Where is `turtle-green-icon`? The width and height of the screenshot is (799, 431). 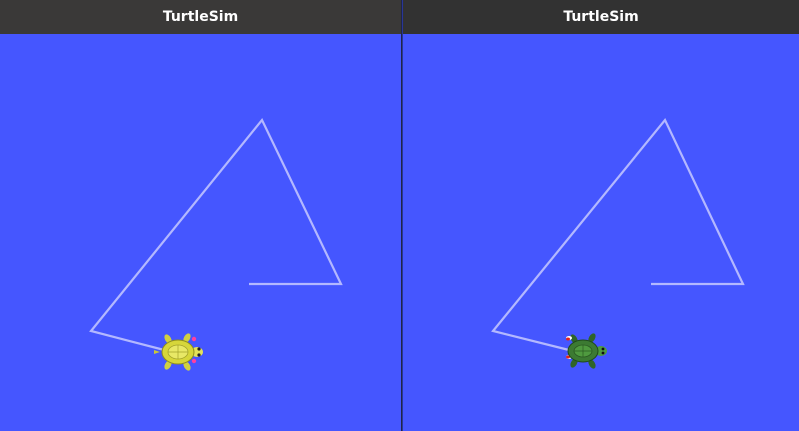
turtle-green-icon is located at coordinates (586, 351).